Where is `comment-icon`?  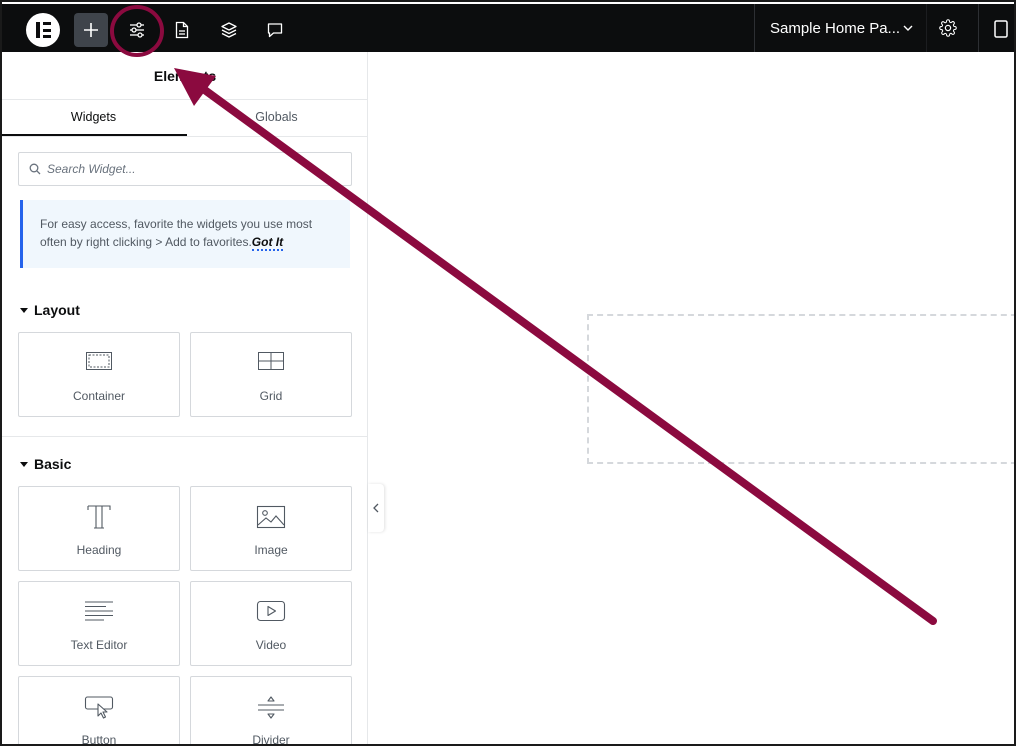 comment-icon is located at coordinates (275, 30).